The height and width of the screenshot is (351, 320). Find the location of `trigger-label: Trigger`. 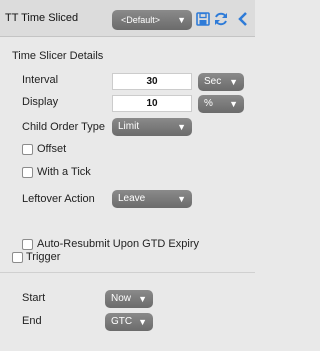

trigger-label: Trigger is located at coordinates (43, 257).